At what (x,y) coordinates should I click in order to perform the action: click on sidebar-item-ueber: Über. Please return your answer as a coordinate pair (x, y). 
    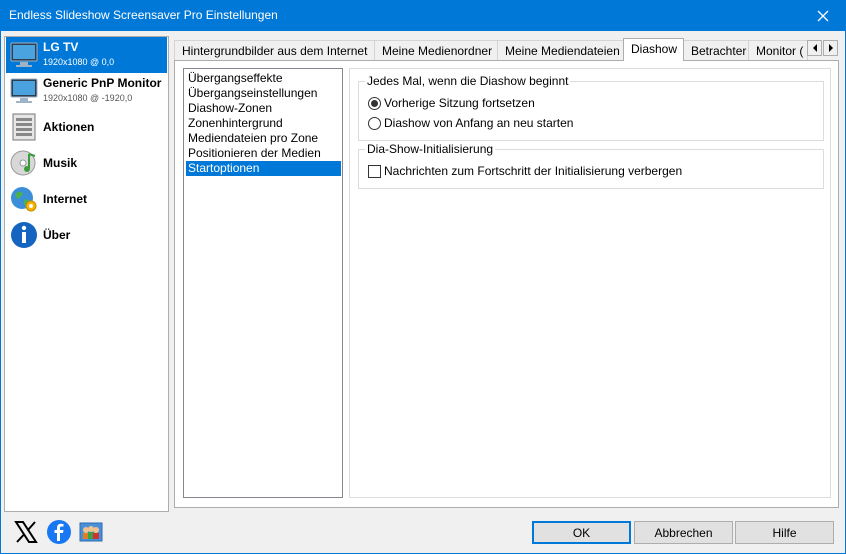
    Looking at the image, I should click on (86, 235).